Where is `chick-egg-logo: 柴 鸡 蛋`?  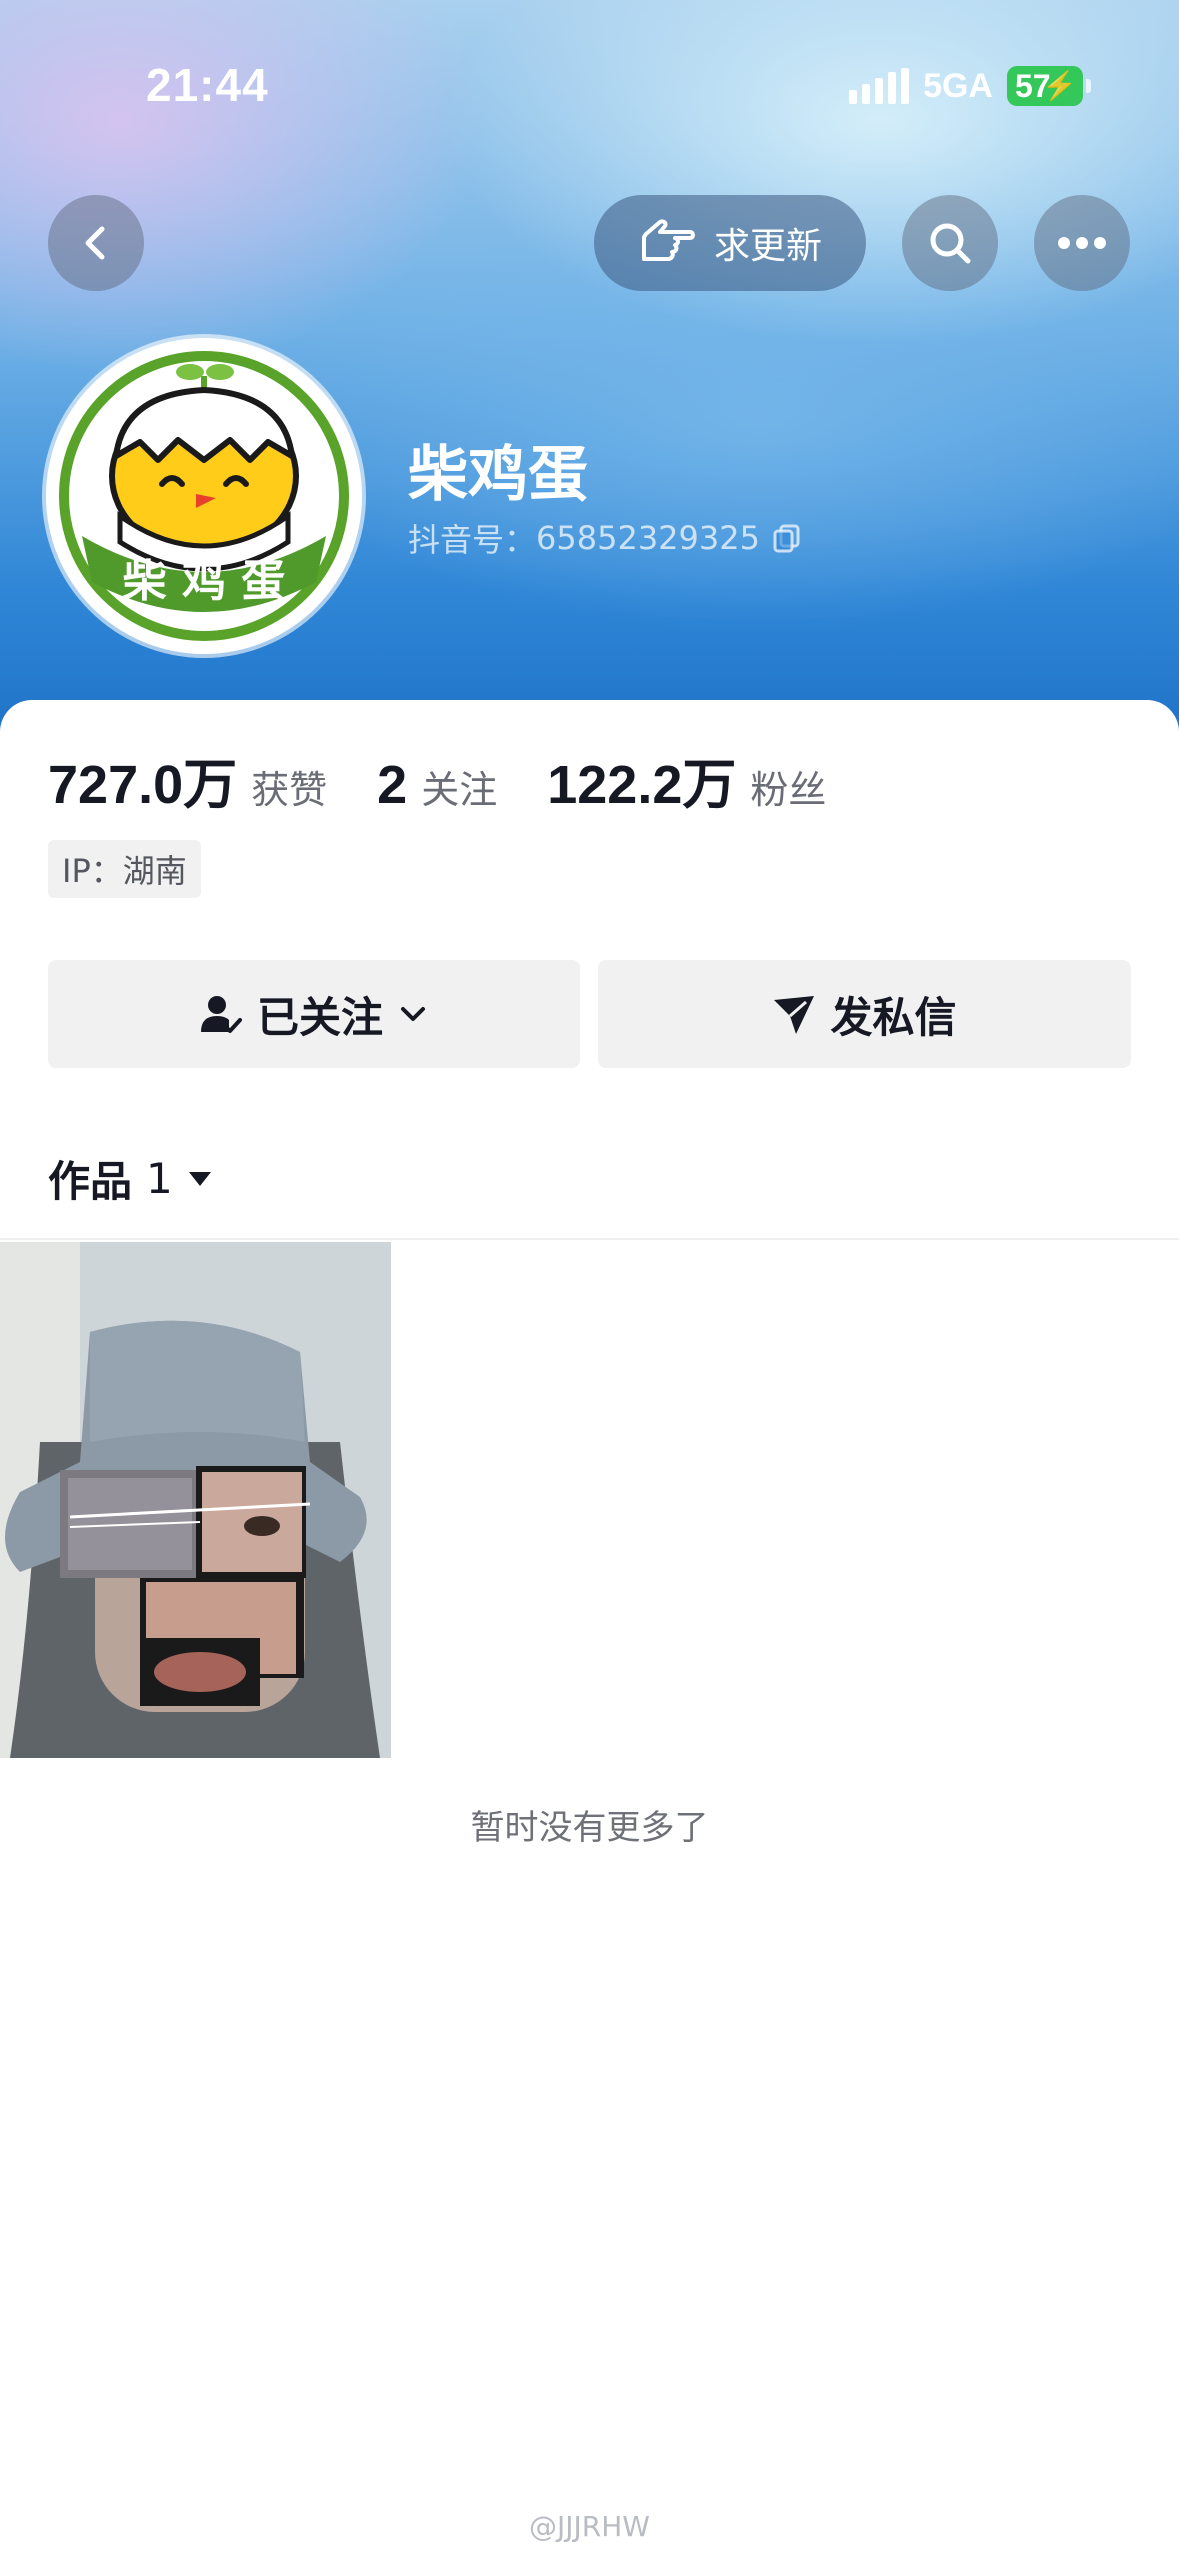
chick-egg-logo: 柴 鸡 蛋 is located at coordinates (204, 496).